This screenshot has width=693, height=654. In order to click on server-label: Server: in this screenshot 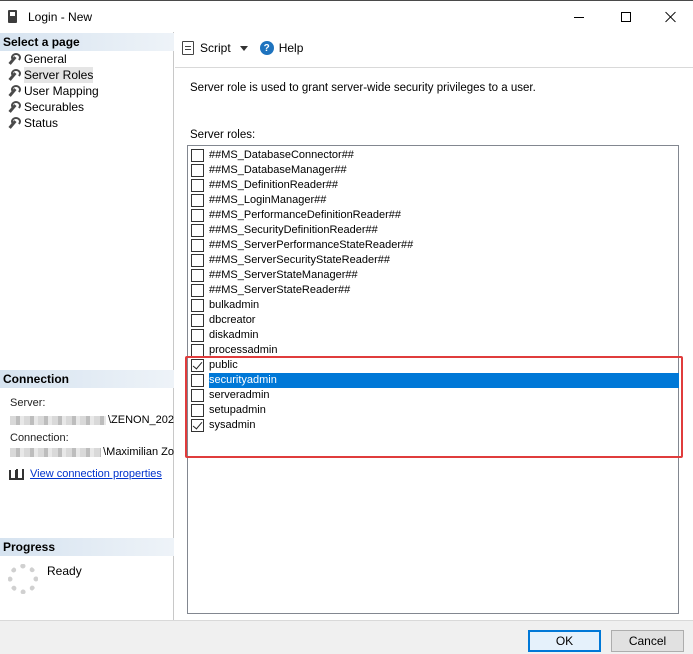, I will do `click(28, 403)`.